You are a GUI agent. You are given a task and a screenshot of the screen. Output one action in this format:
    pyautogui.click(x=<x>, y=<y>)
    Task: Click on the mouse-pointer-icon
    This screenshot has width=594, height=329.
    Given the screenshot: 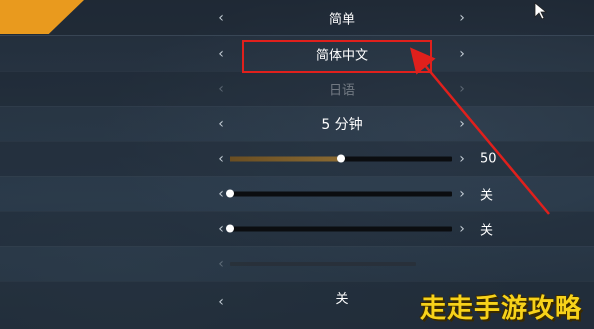 What is the action you would take?
    pyautogui.click(x=541, y=11)
    